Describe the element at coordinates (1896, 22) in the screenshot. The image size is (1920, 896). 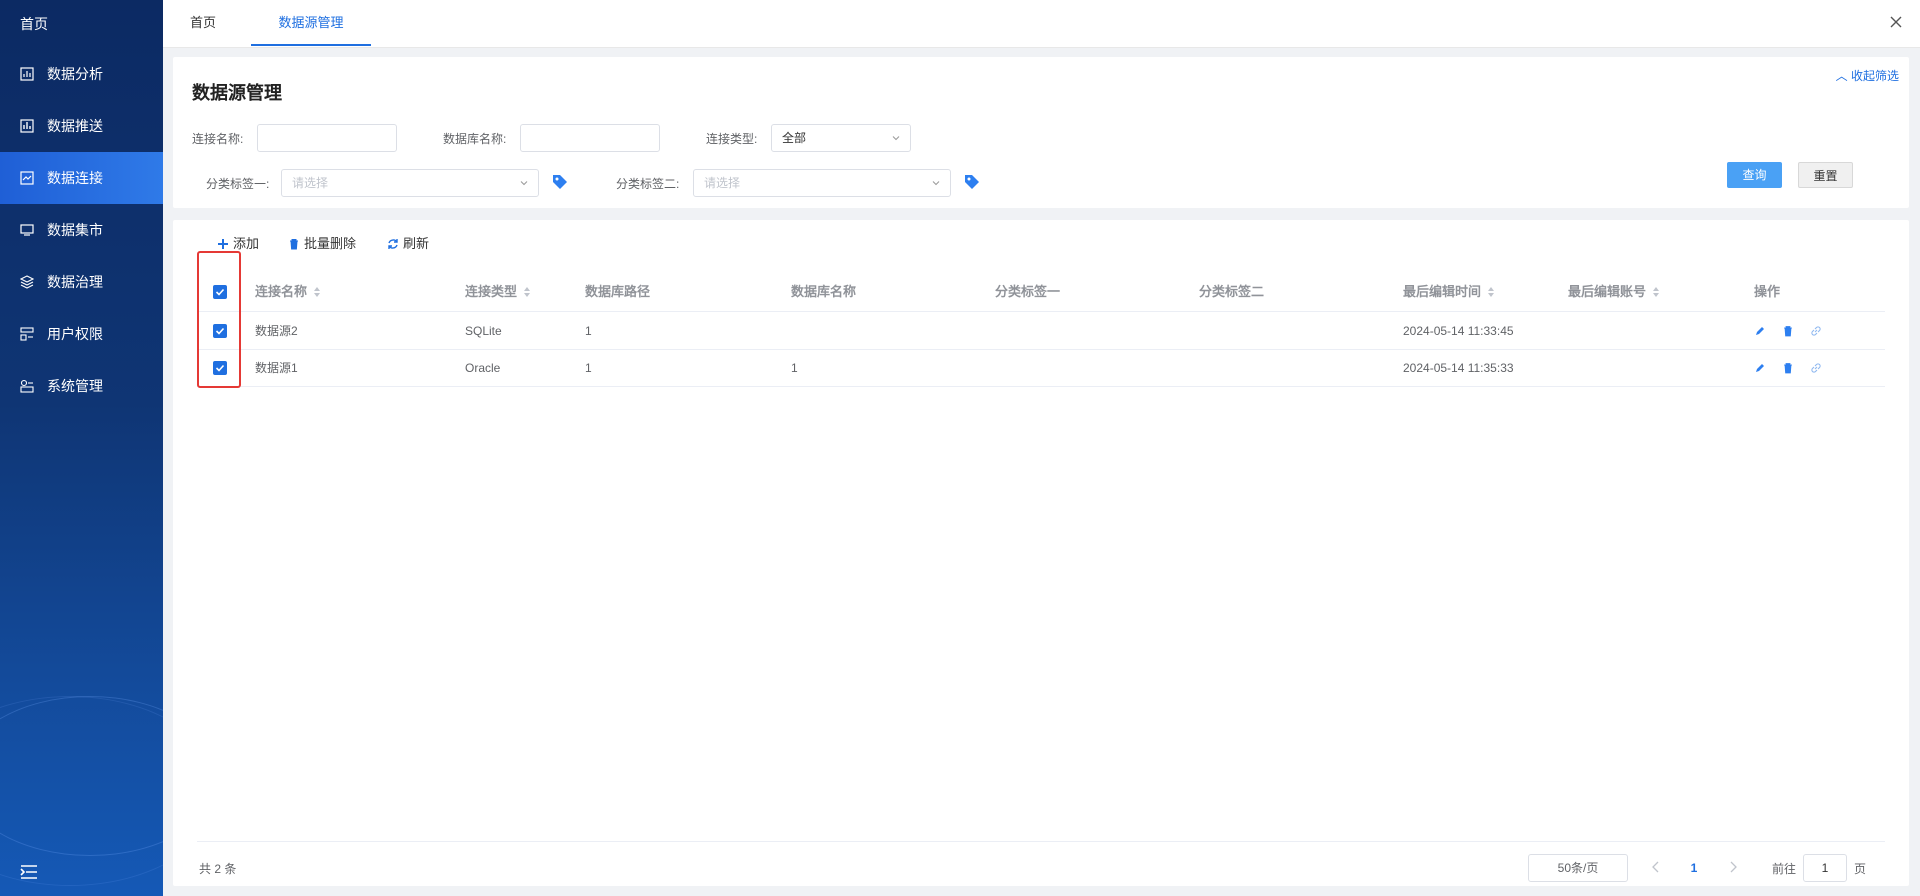
I see `close-icon` at that location.